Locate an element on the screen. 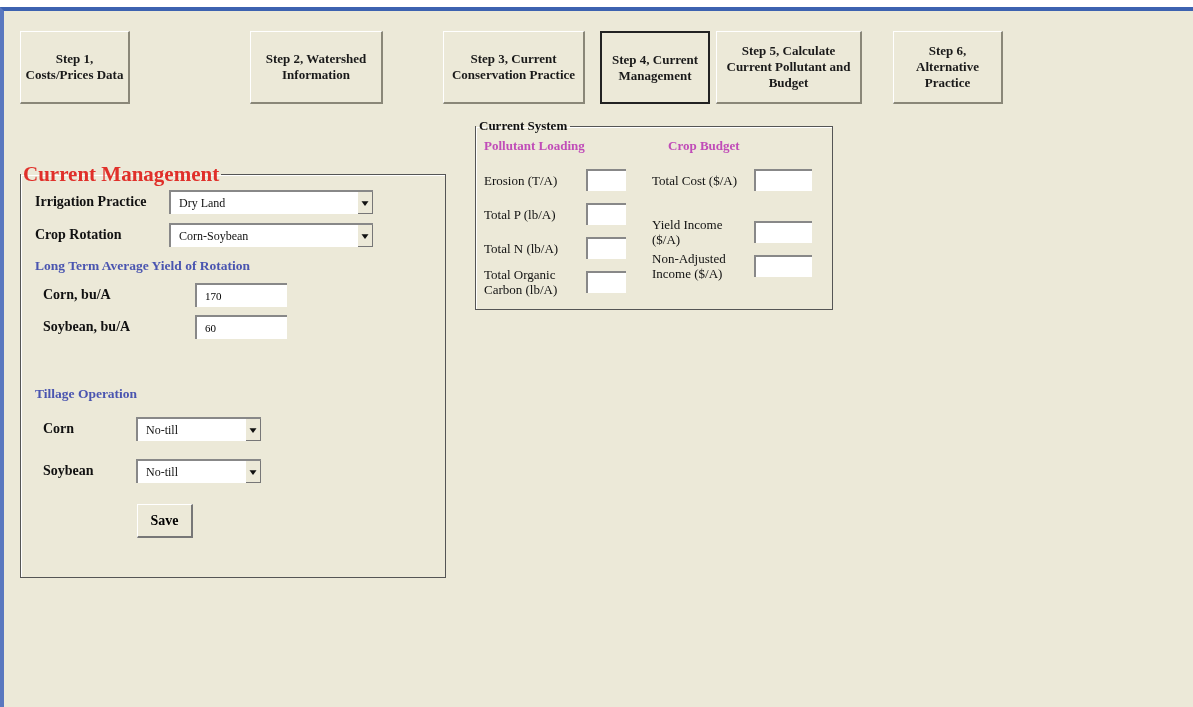 The width and height of the screenshot is (1193, 707). section-heading: Crop Budget is located at coordinates (704, 146).